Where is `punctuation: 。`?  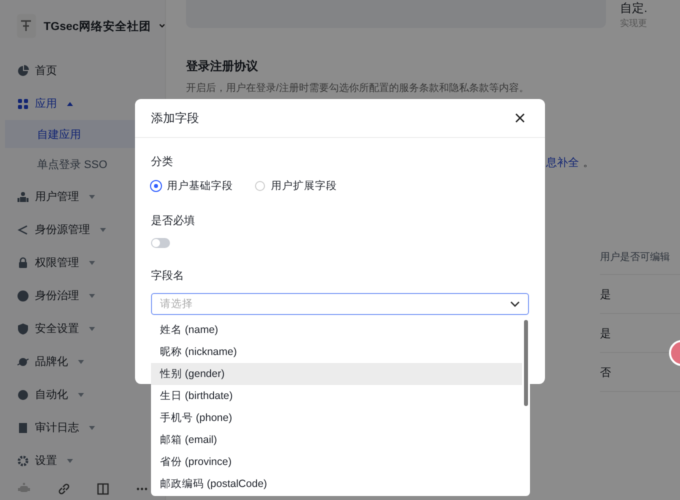 punctuation: 。 is located at coordinates (588, 163).